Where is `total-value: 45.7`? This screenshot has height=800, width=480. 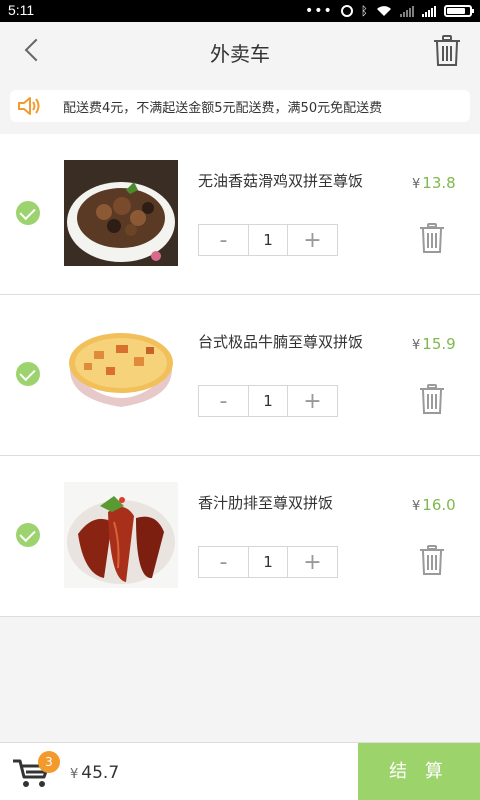
total-value: 45.7 is located at coordinates (100, 773).